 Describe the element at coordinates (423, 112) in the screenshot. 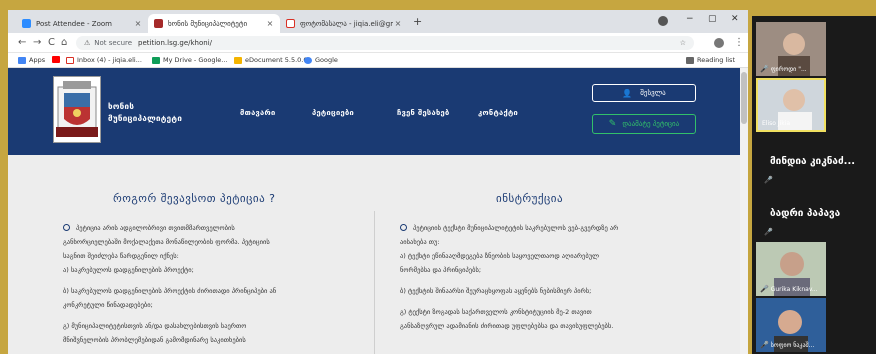

I see `nav-about: ჩვენ შესახებ` at that location.